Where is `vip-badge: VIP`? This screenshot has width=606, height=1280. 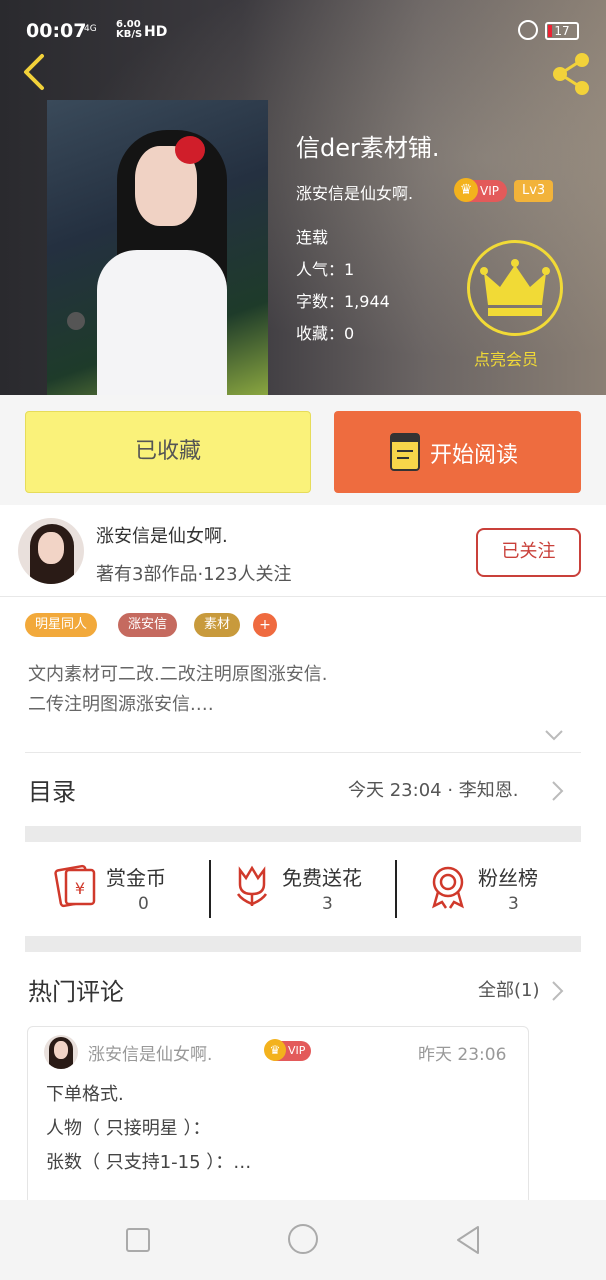 vip-badge: VIP is located at coordinates (480, 190).